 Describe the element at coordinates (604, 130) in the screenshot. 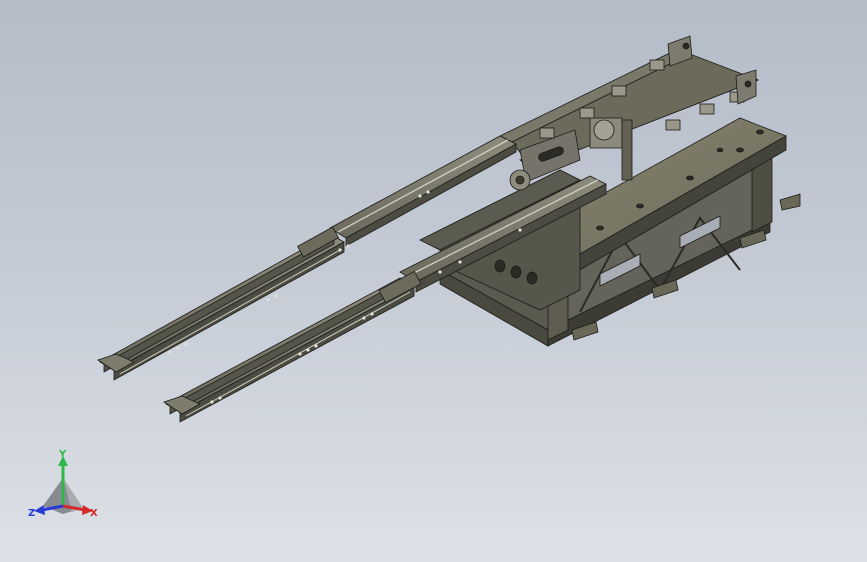

I see `motor-face` at that location.